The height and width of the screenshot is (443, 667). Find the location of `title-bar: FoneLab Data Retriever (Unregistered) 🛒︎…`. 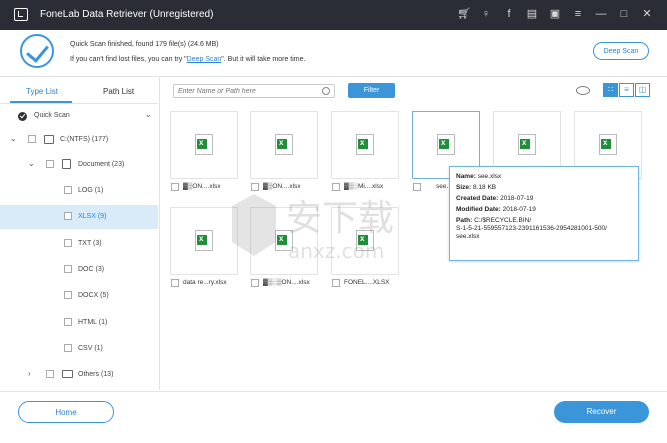

title-bar: FoneLab Data Retriever (Unregistered) 🛒︎… is located at coordinates (333, 15).